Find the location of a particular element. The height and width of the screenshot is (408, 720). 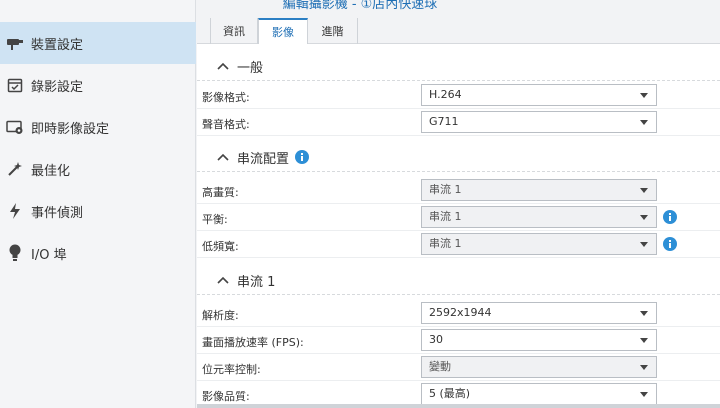

select-value: 5 (最高) is located at coordinates (450, 393).